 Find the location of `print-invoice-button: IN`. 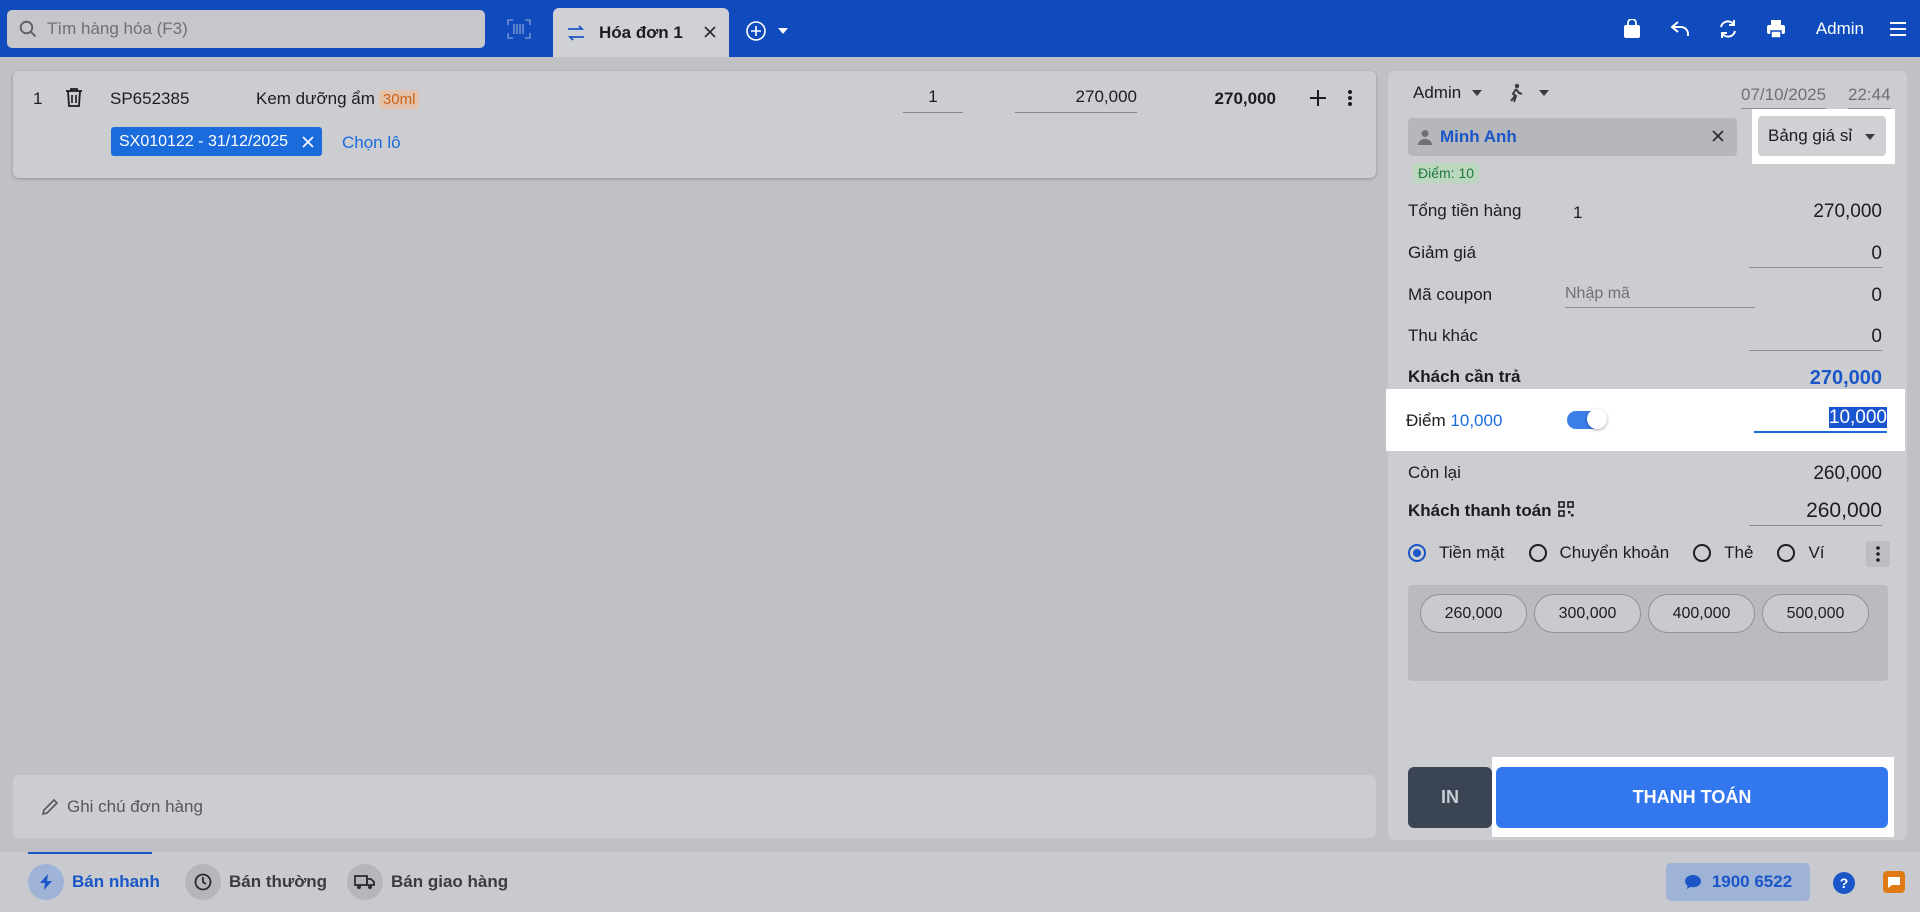

print-invoice-button: IN is located at coordinates (1450, 797).